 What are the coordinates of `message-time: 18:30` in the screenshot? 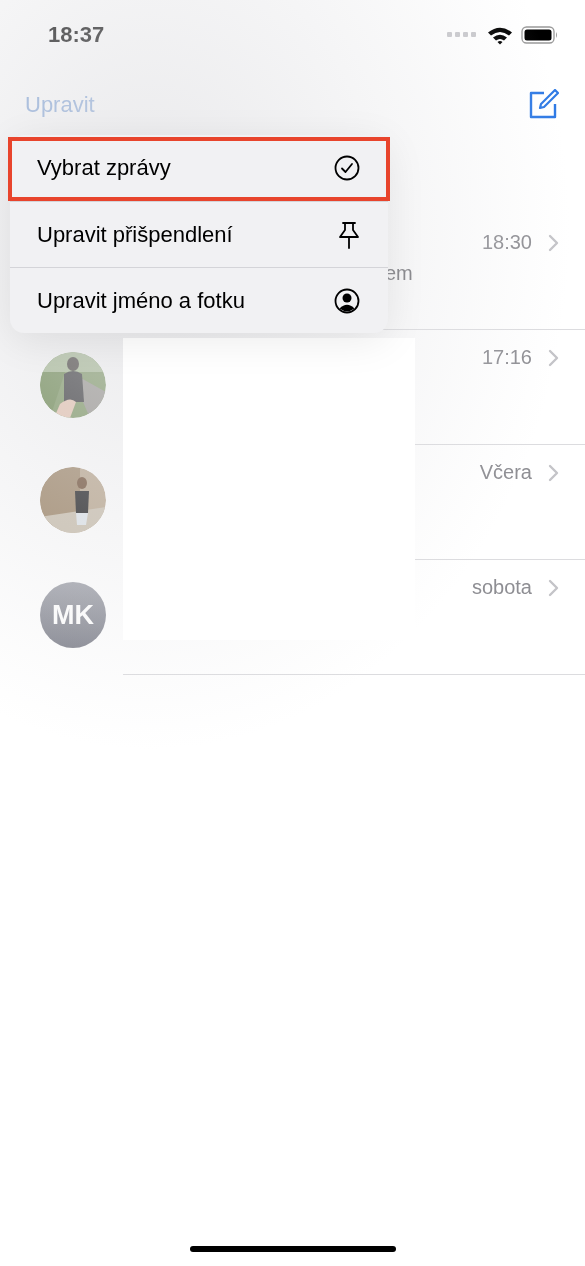 It's located at (506, 242).